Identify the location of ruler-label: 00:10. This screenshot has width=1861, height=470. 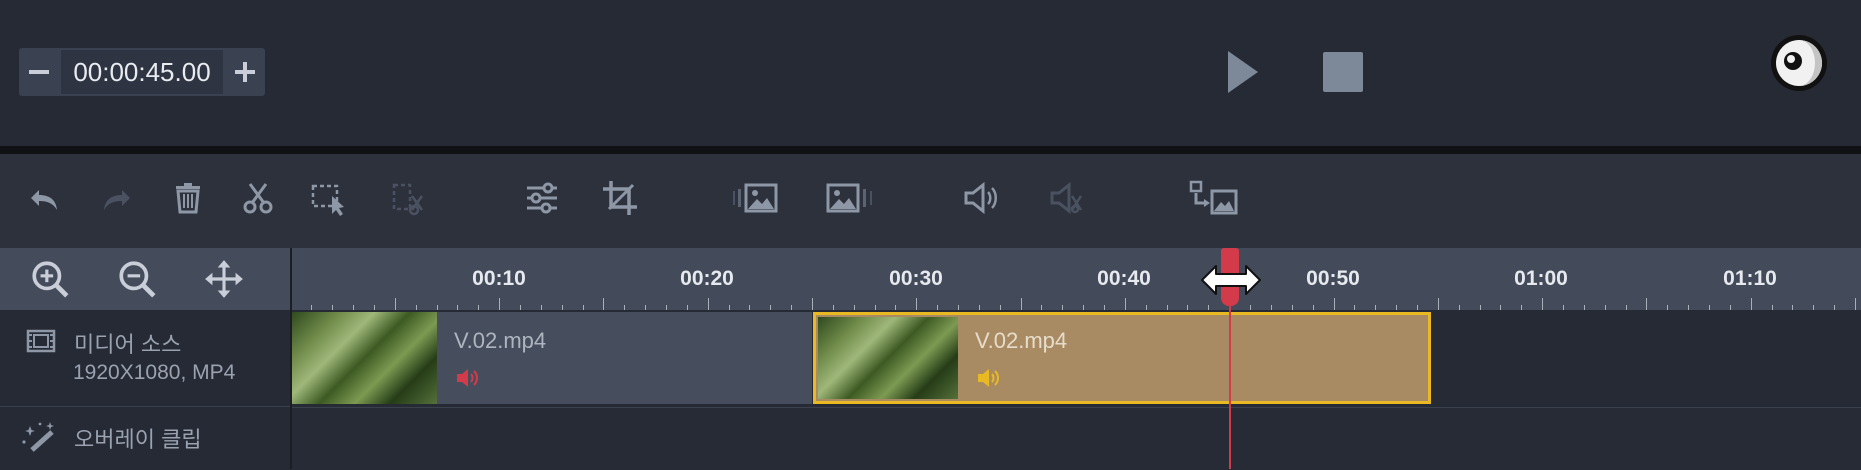
(499, 278).